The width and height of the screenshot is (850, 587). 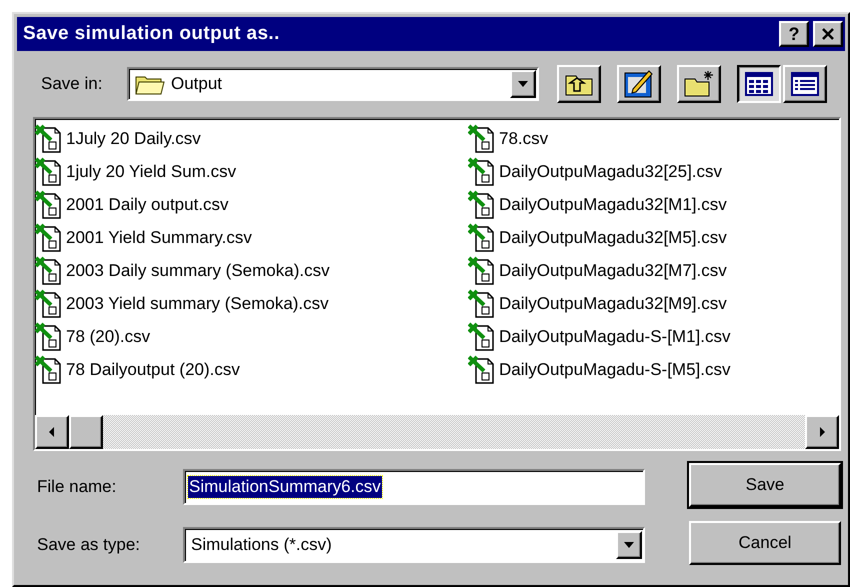 I want to click on file-item: 2003 Yield summary (Semoka).csv, so click(x=251, y=303).